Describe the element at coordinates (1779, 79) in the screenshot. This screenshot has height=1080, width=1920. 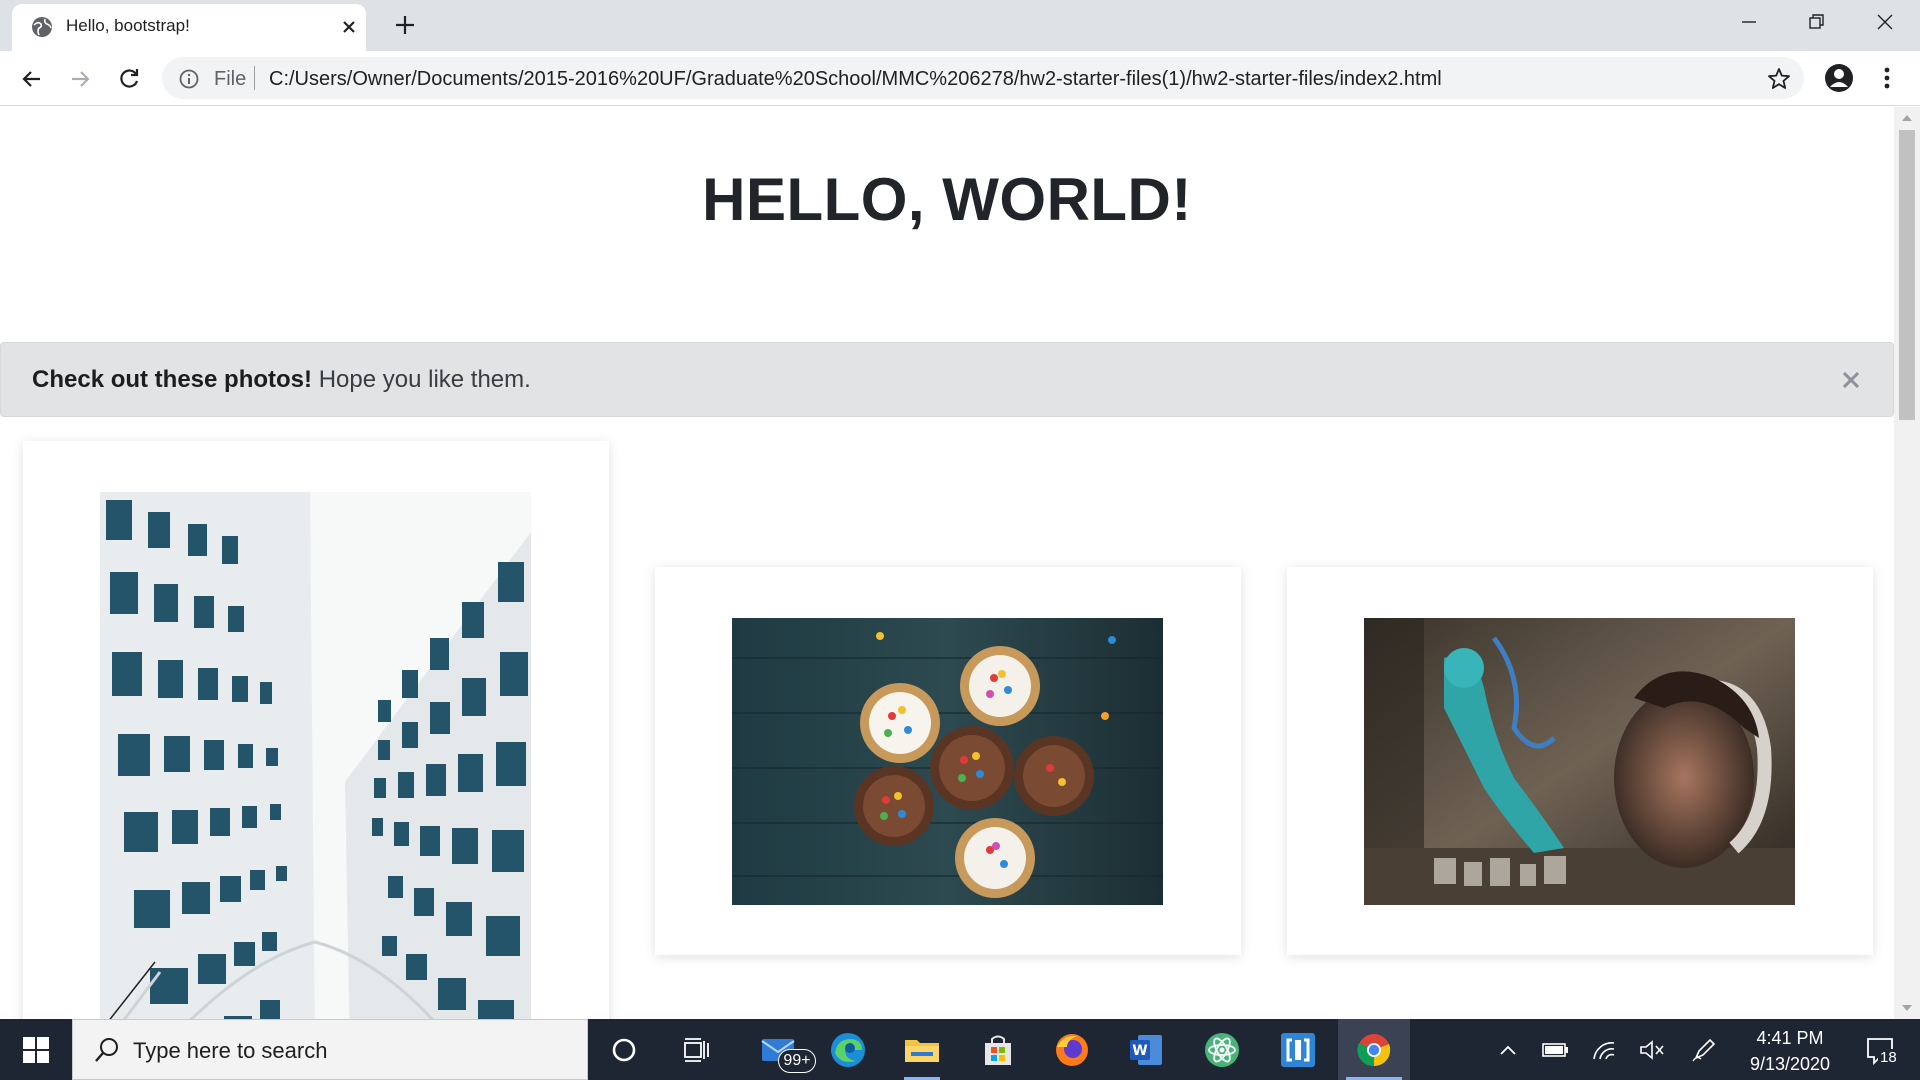
I see `bookmark-star-icon` at that location.